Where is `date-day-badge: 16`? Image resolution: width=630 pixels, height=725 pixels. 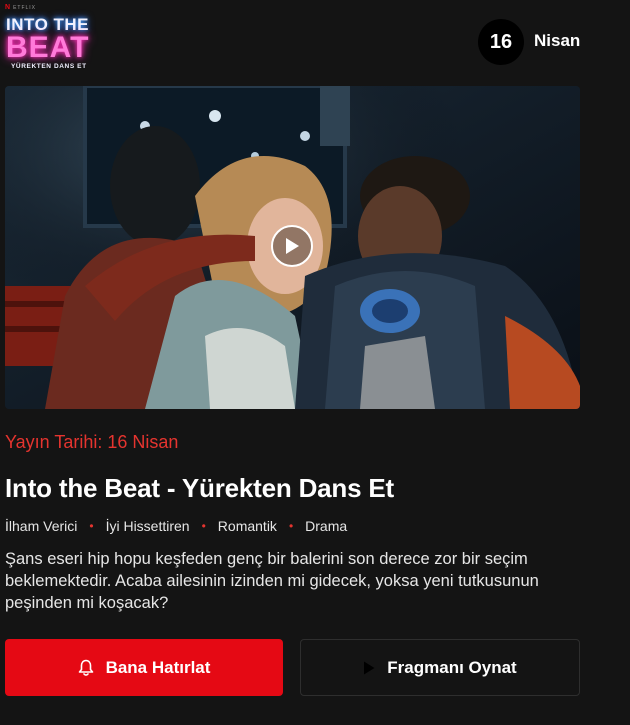
date-day-badge: 16 is located at coordinates (501, 42).